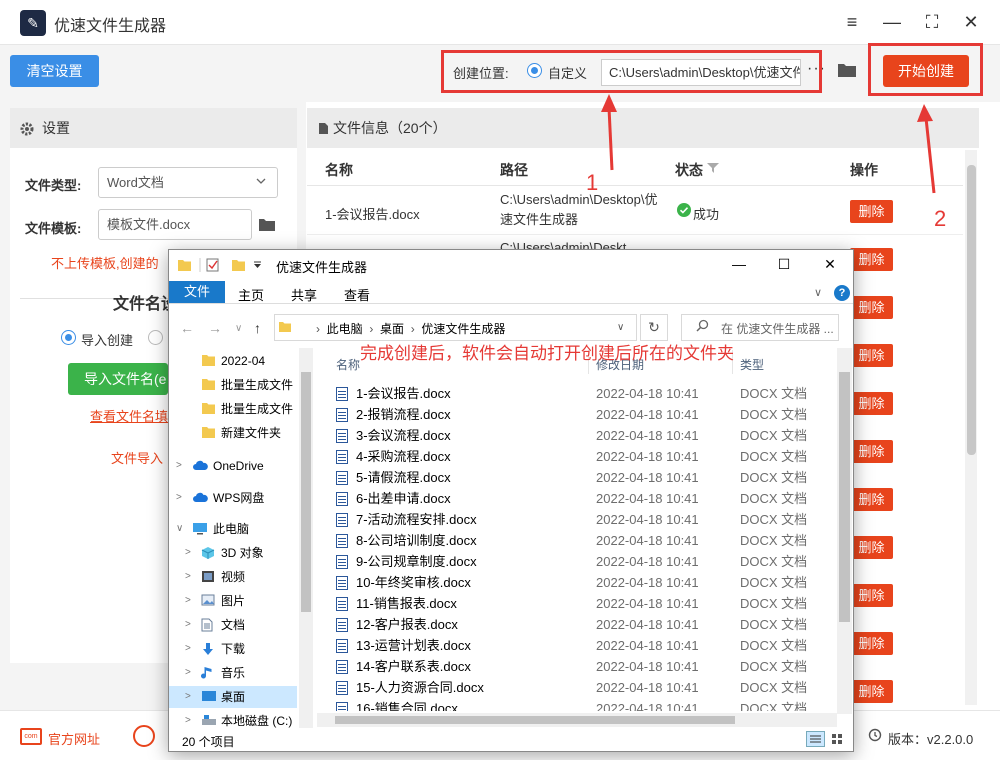 The width and height of the screenshot is (1000, 760). Describe the element at coordinates (581, 498) in the screenshot. I see `file-list-item: 6-出差申请.docx 2022-04-18 10:41 DOCX 文档` at that location.